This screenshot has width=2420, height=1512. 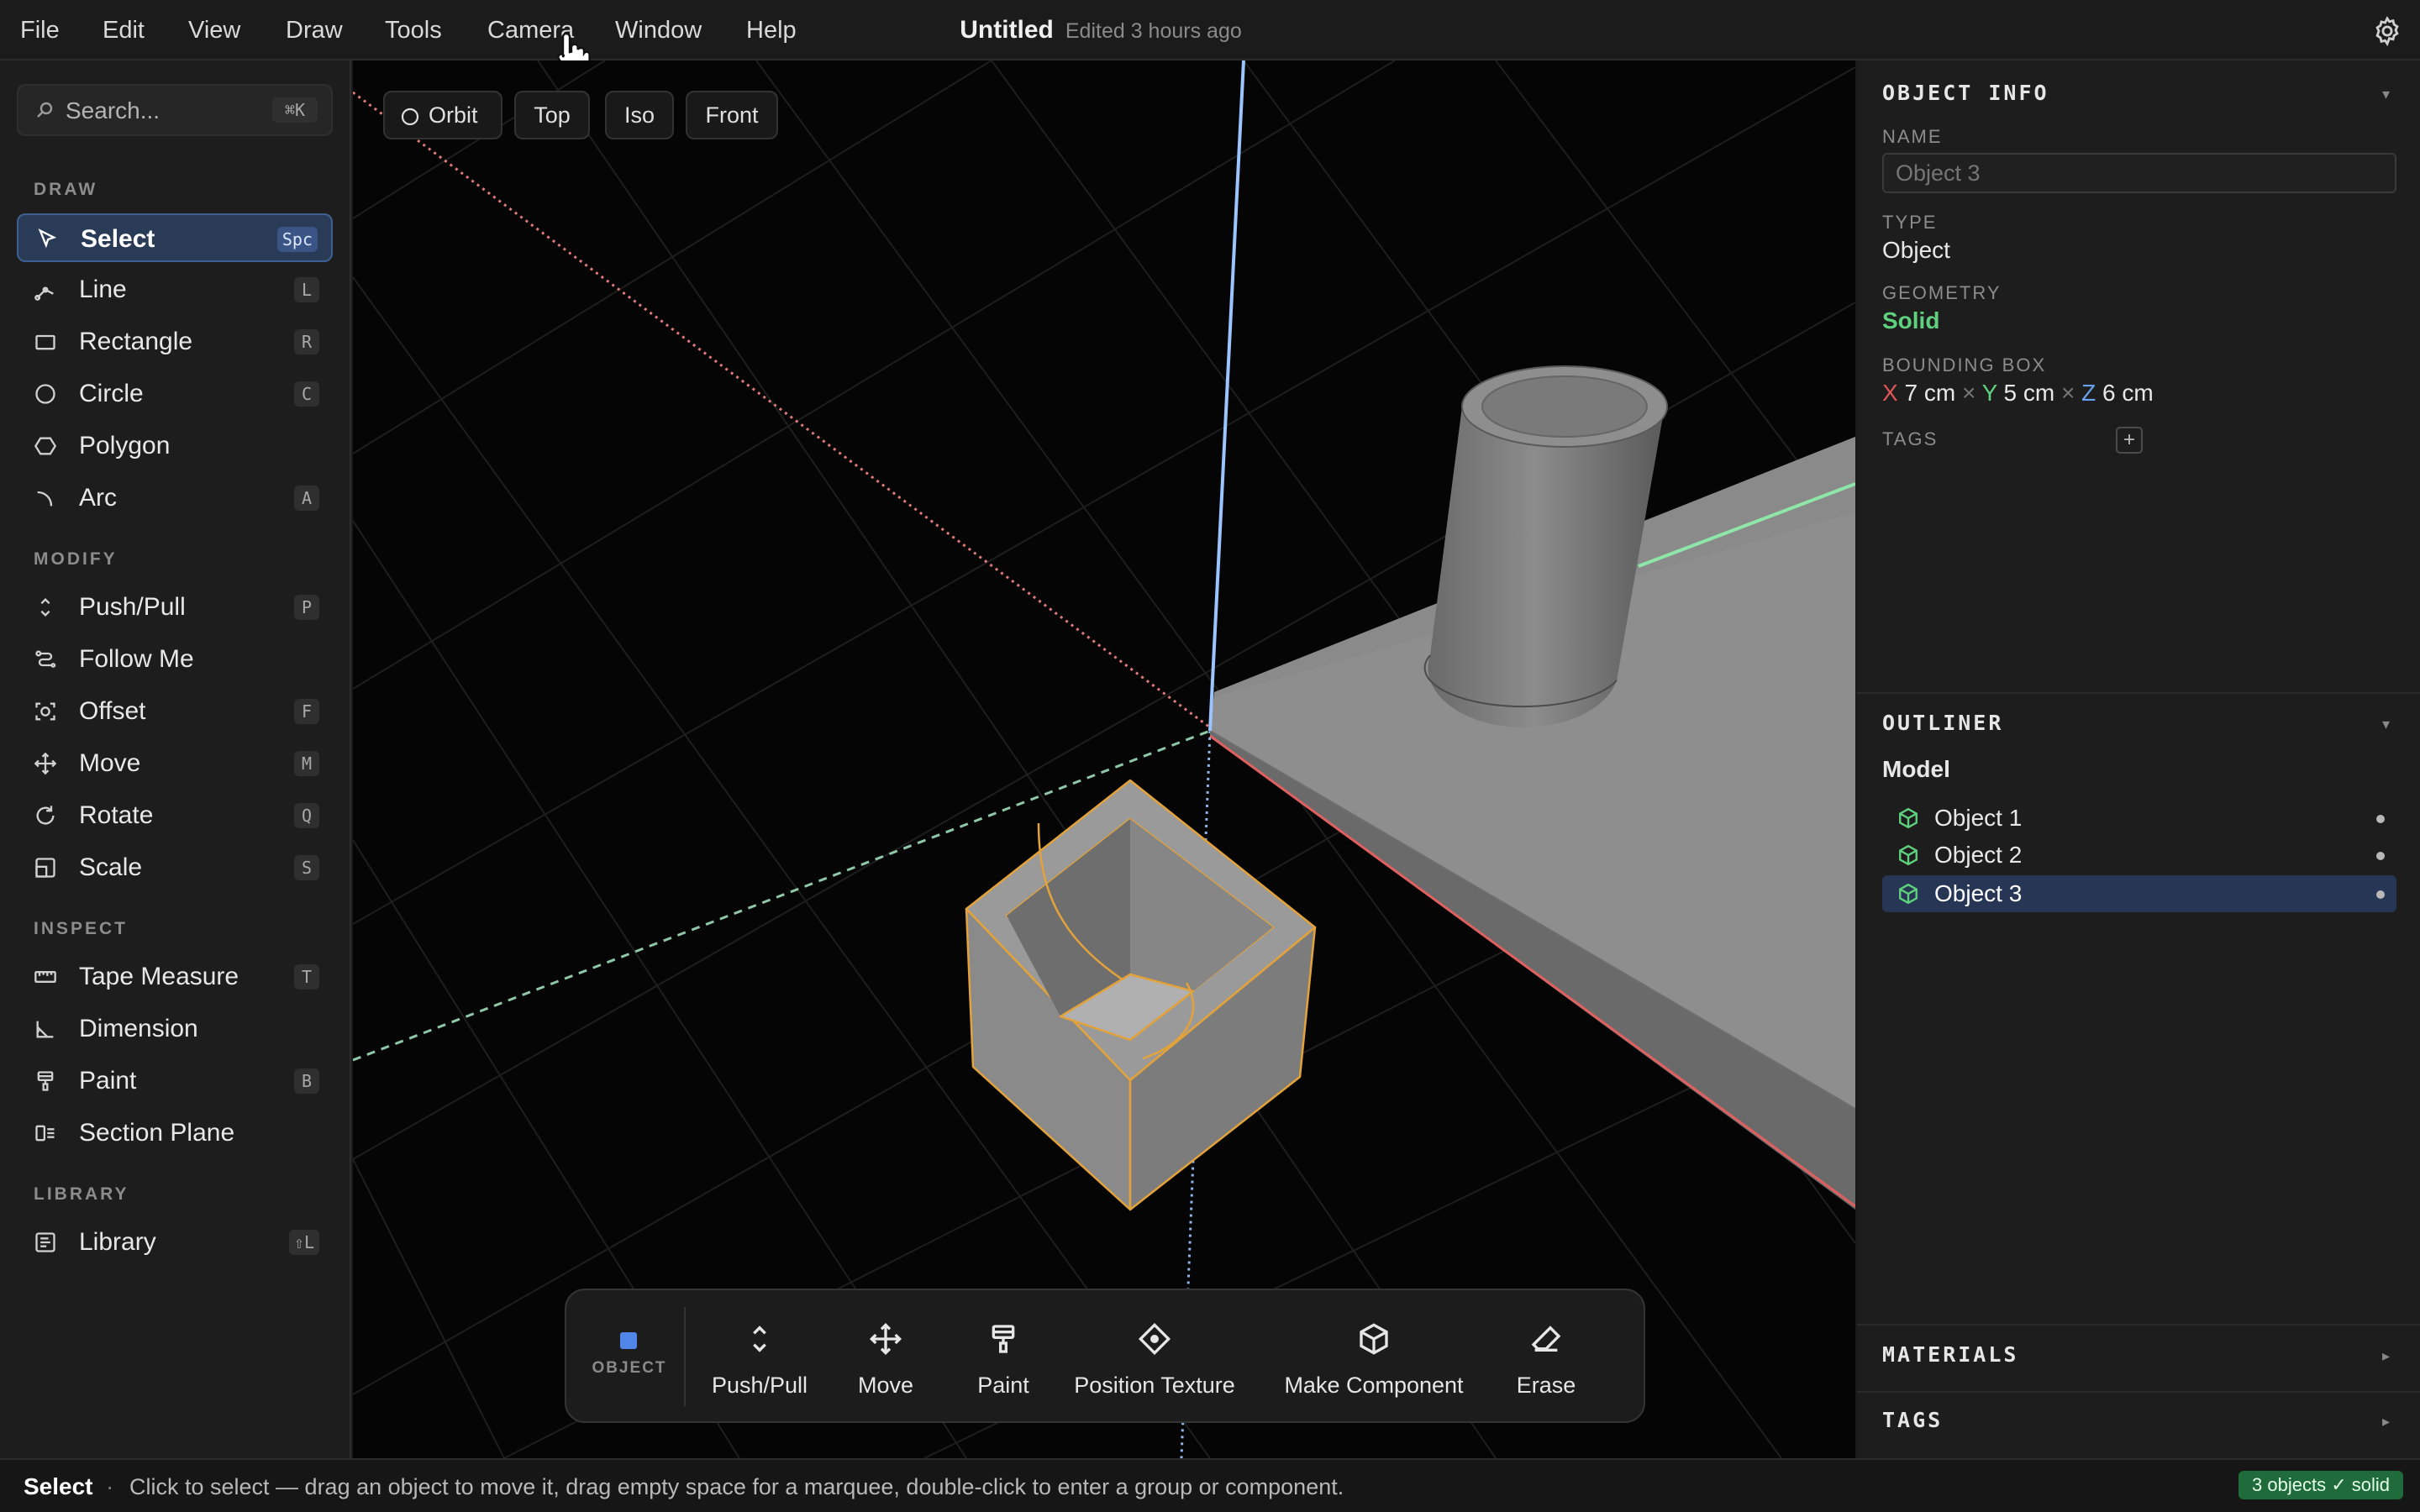 What do you see at coordinates (175, 498) in the screenshot?
I see `tool-arc: Arc A` at bounding box center [175, 498].